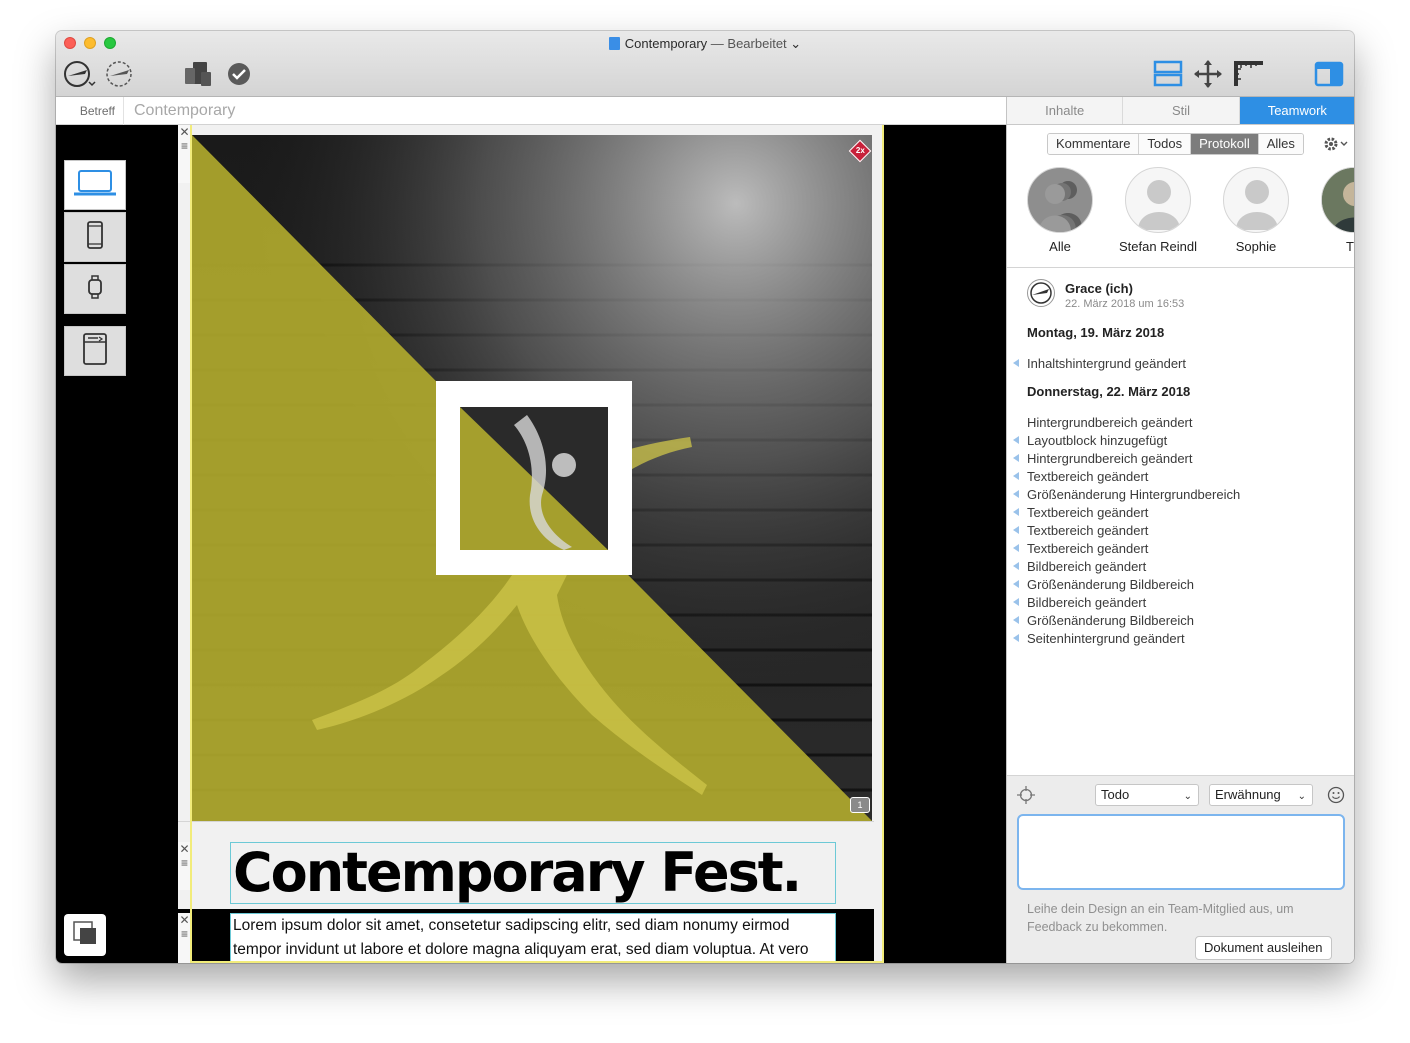 The height and width of the screenshot is (1043, 1410). Describe the element at coordinates (1168, 74) in the screenshot. I see `layout-icon` at that location.